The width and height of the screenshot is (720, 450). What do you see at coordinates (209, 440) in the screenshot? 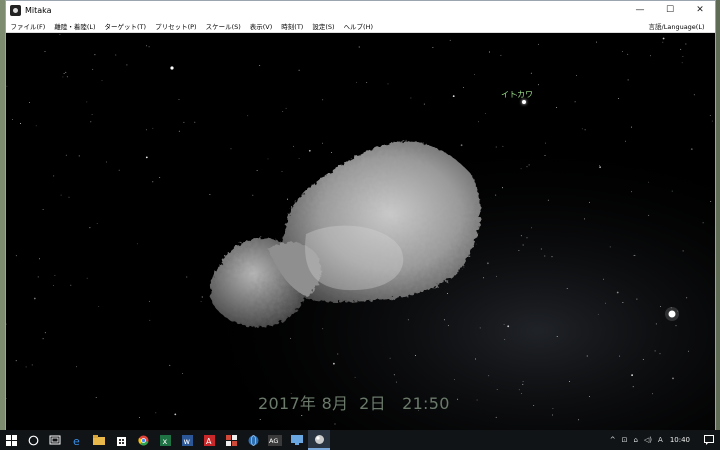
I see `acrobat-icon: A` at bounding box center [209, 440].